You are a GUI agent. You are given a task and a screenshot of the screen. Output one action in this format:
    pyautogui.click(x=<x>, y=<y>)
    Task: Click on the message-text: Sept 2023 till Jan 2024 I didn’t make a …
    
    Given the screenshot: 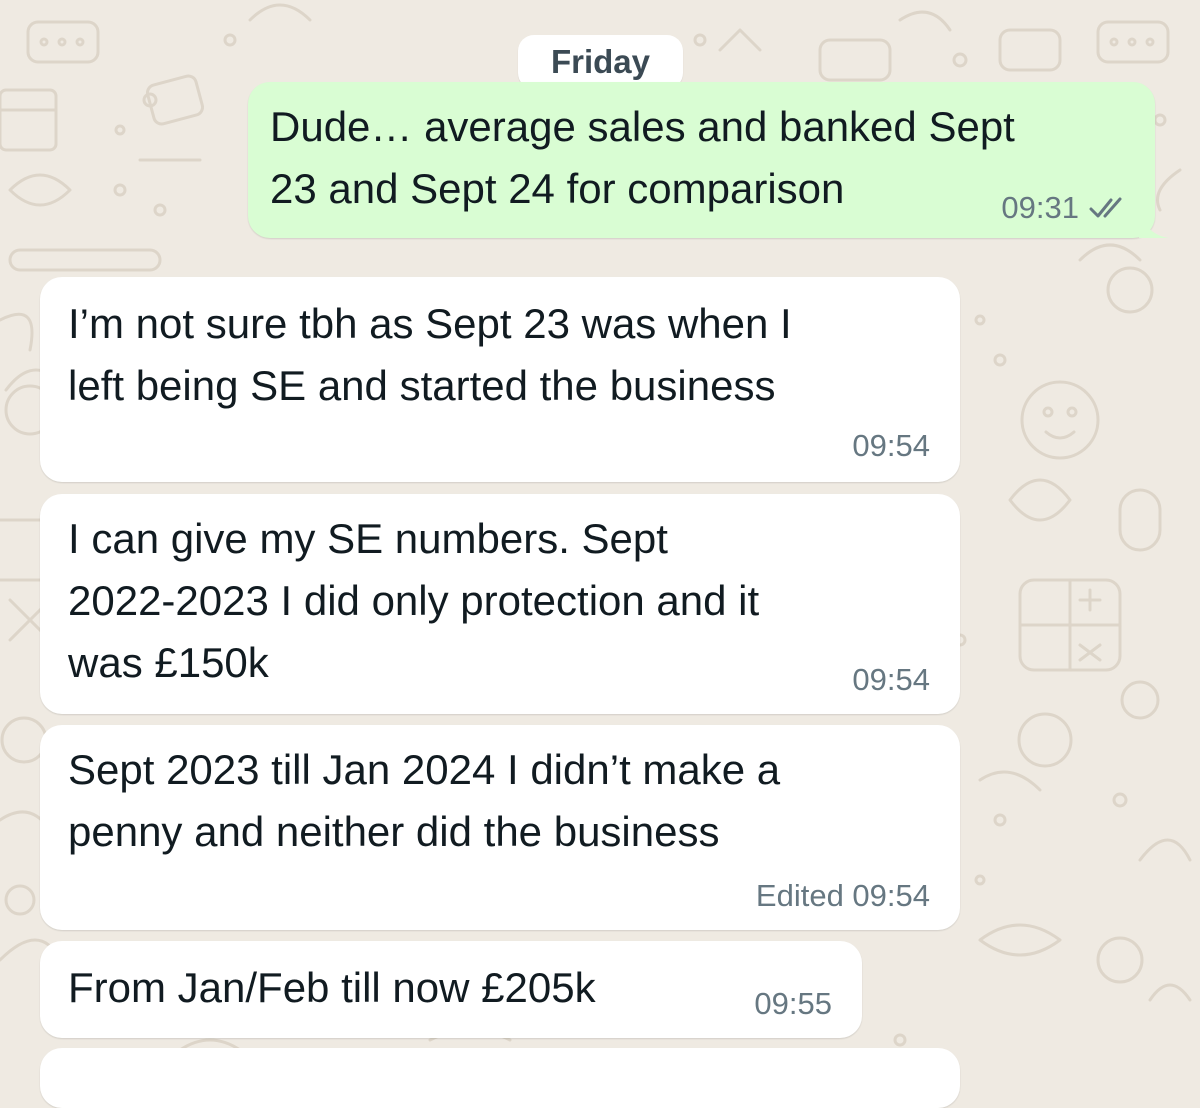 What is the action you would take?
    pyautogui.click(x=424, y=800)
    